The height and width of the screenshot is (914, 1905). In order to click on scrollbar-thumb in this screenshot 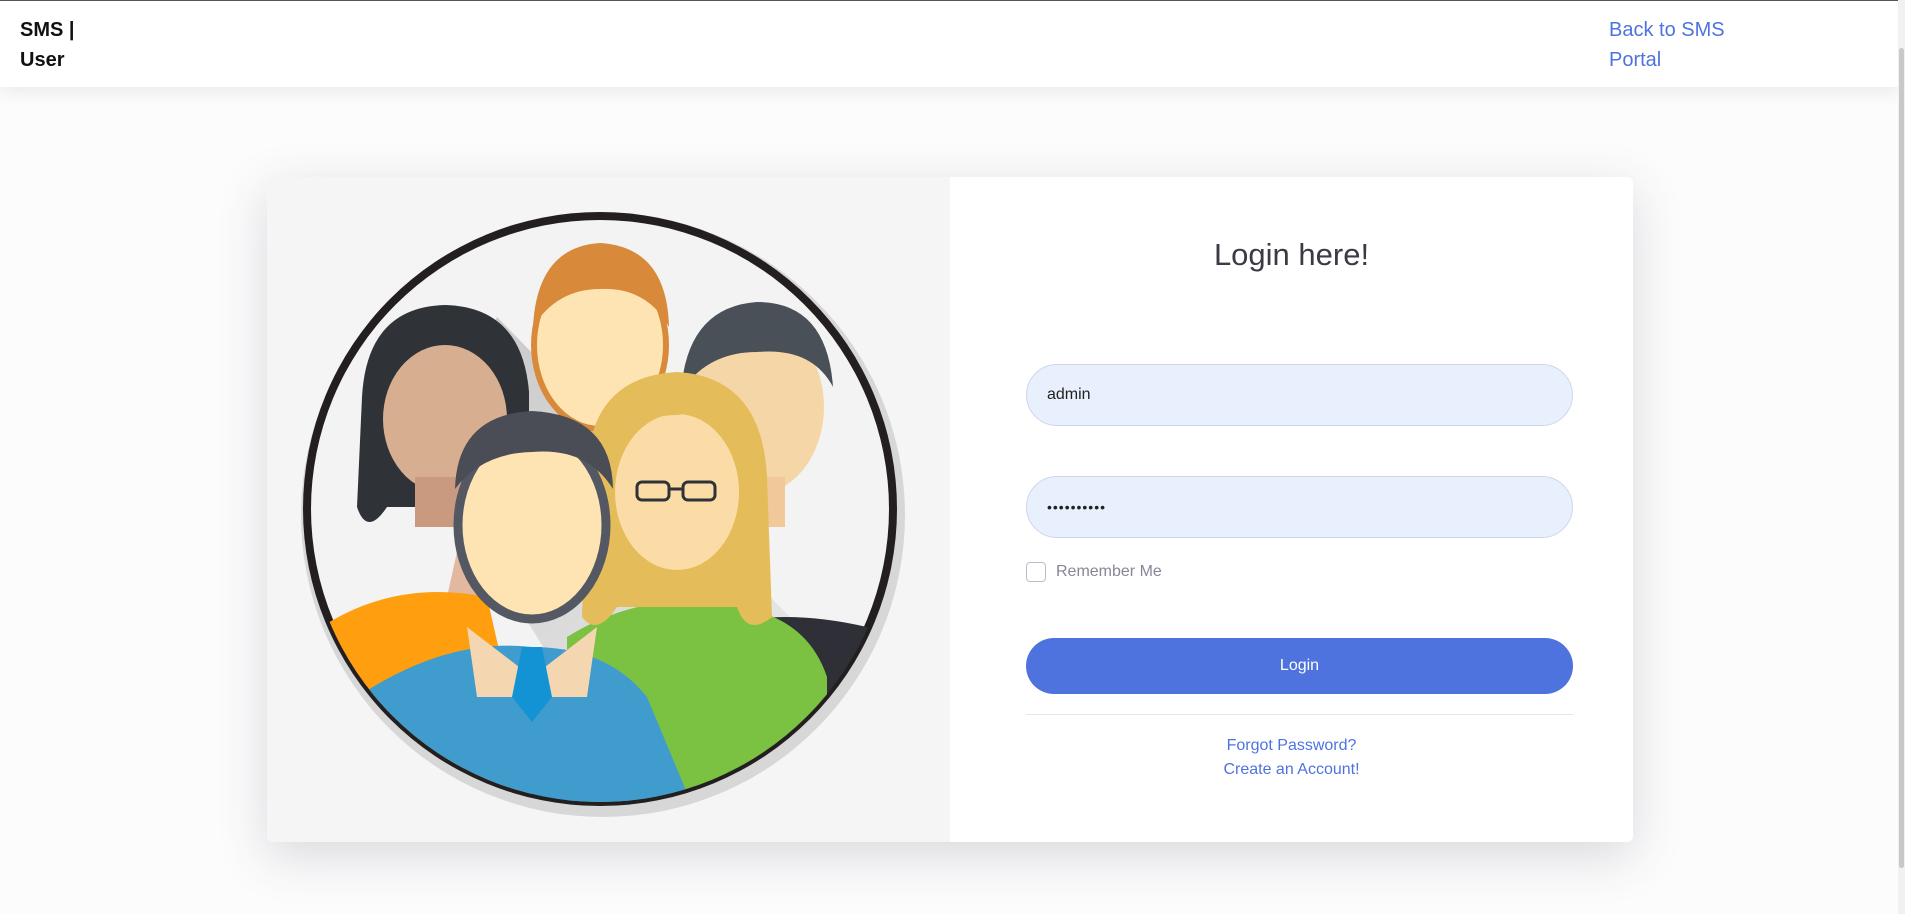, I will do `click(1901, 458)`.